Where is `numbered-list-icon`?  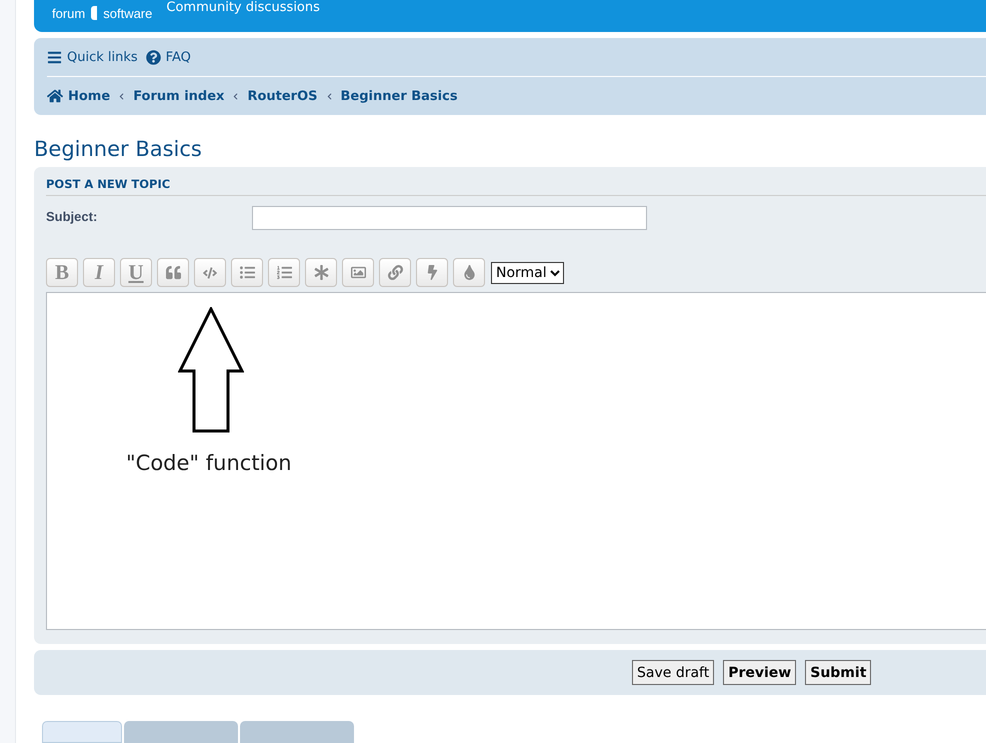
numbered-list-icon is located at coordinates (284, 272).